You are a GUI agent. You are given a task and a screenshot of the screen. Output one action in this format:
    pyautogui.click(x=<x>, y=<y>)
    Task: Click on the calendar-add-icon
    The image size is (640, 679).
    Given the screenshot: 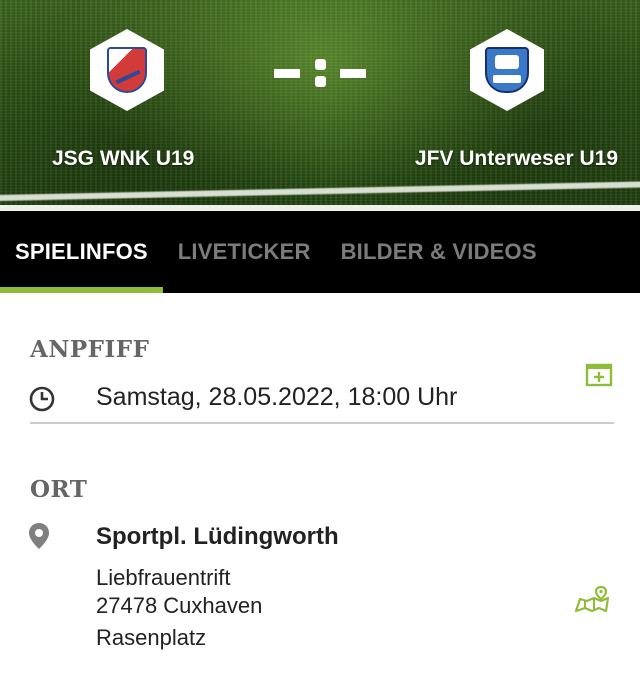 What is the action you would take?
    pyautogui.click(x=599, y=374)
    